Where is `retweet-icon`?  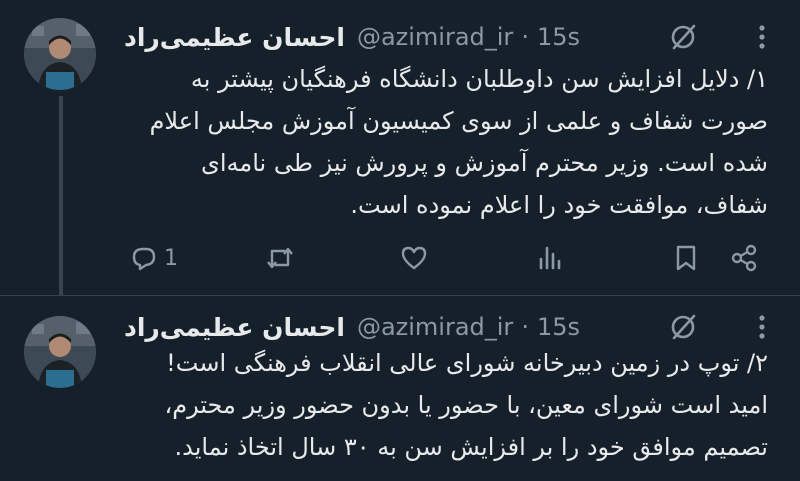 retweet-icon is located at coordinates (280, 258).